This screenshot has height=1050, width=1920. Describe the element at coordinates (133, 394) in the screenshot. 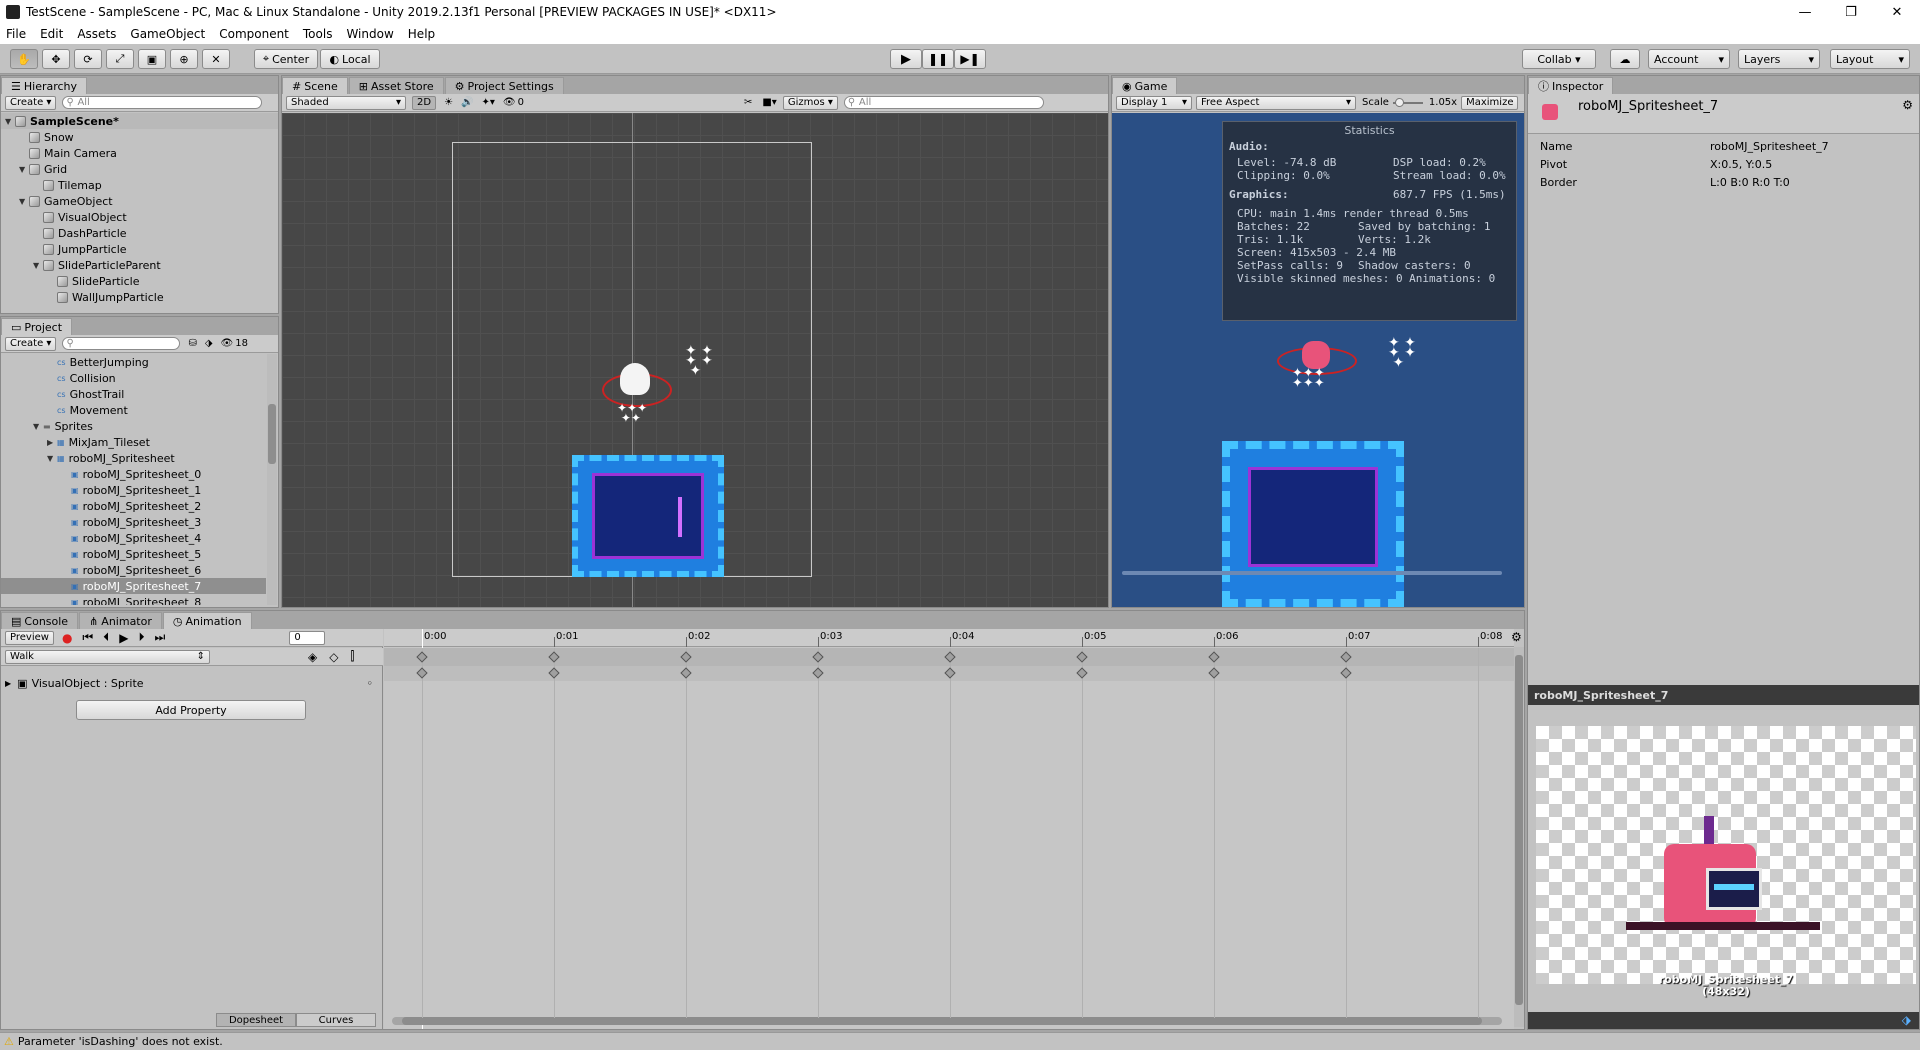

I see `project-item: cs GhostTrail` at that location.